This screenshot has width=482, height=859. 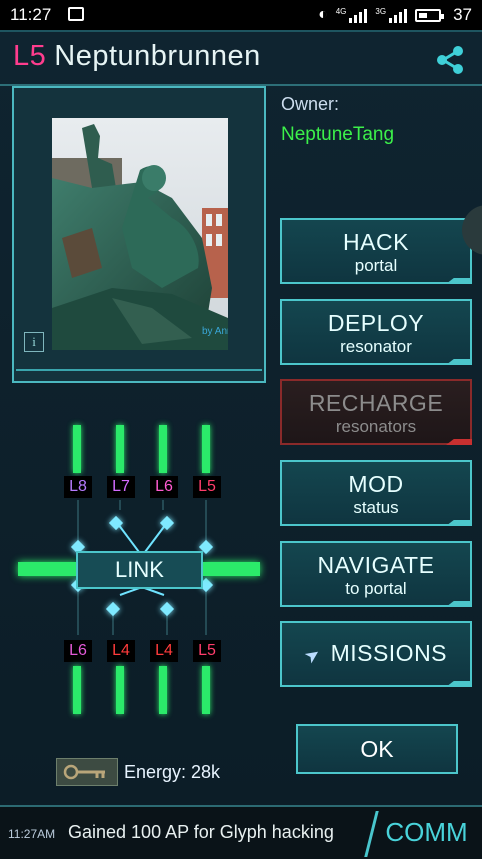 What do you see at coordinates (34, 342) in the screenshot?
I see `info-icon: i` at bounding box center [34, 342].